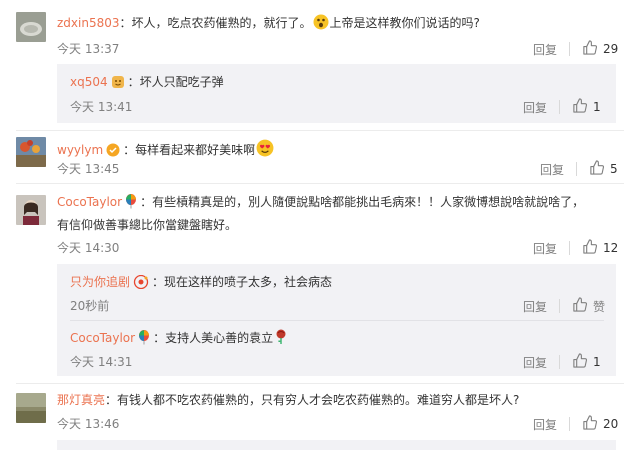 Image resolution: width=640 pixels, height=450 pixels. Describe the element at coordinates (90, 306) in the screenshot. I see `reply-time: 20秒前` at that location.